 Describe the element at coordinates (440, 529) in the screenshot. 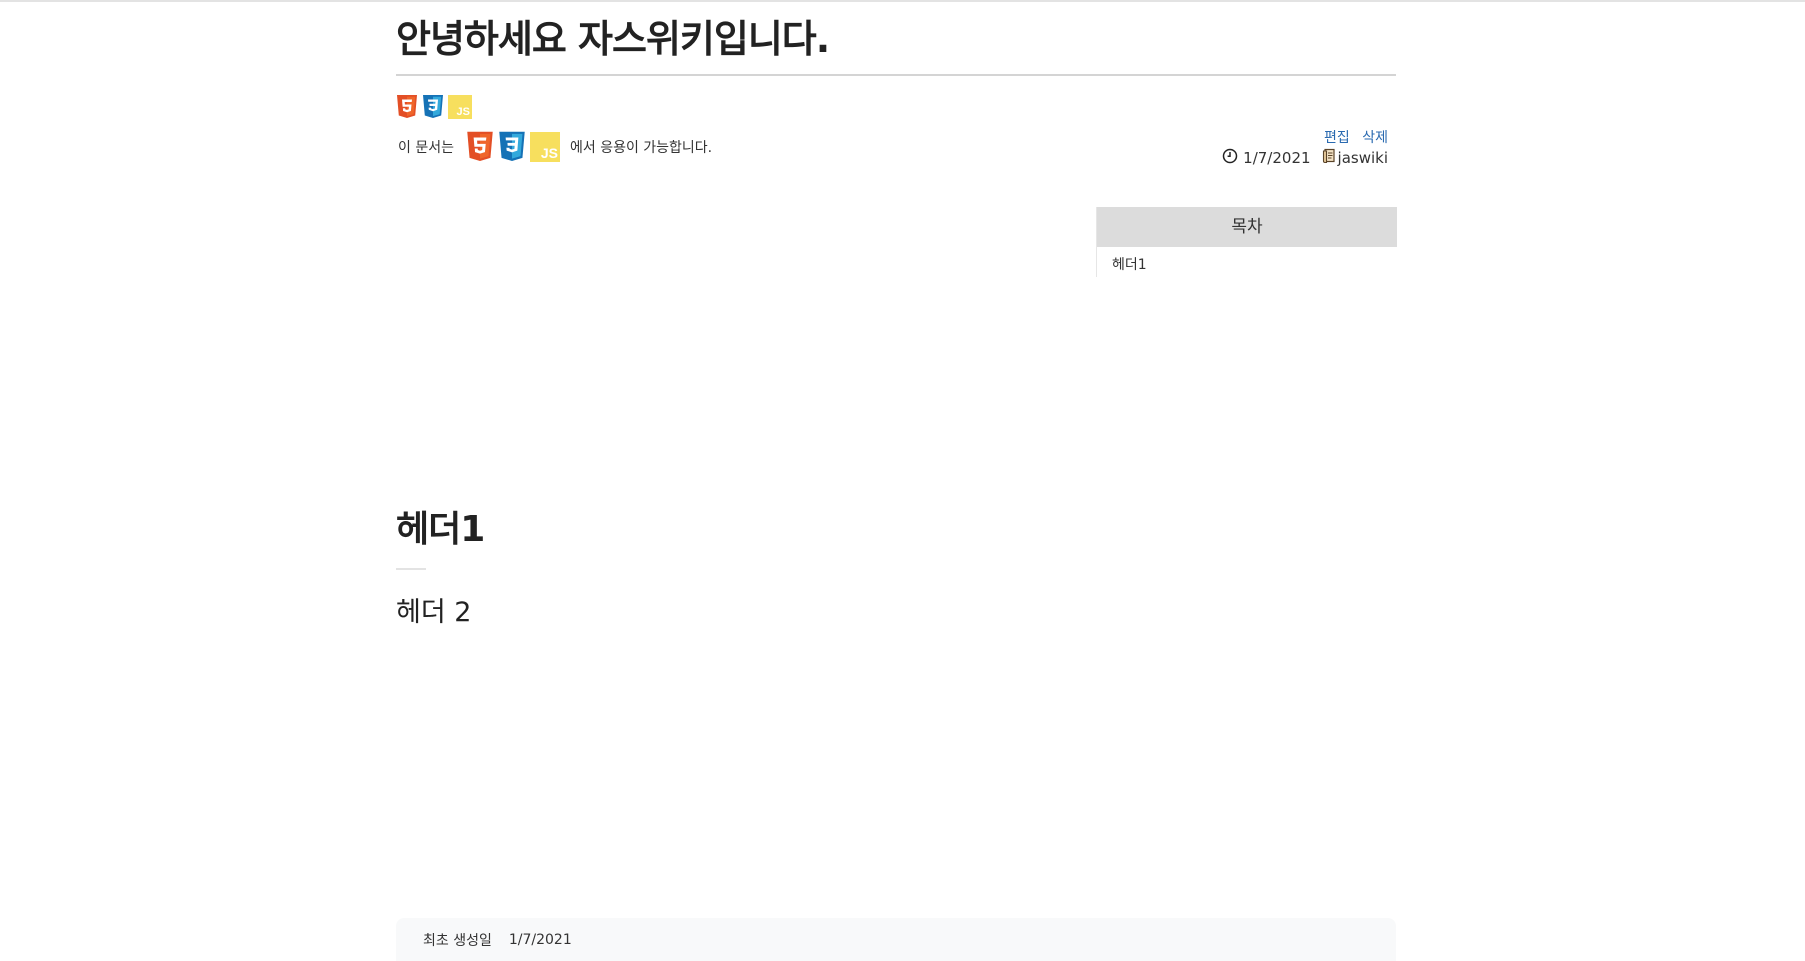

I see `section-heading-1: 헤더1` at that location.